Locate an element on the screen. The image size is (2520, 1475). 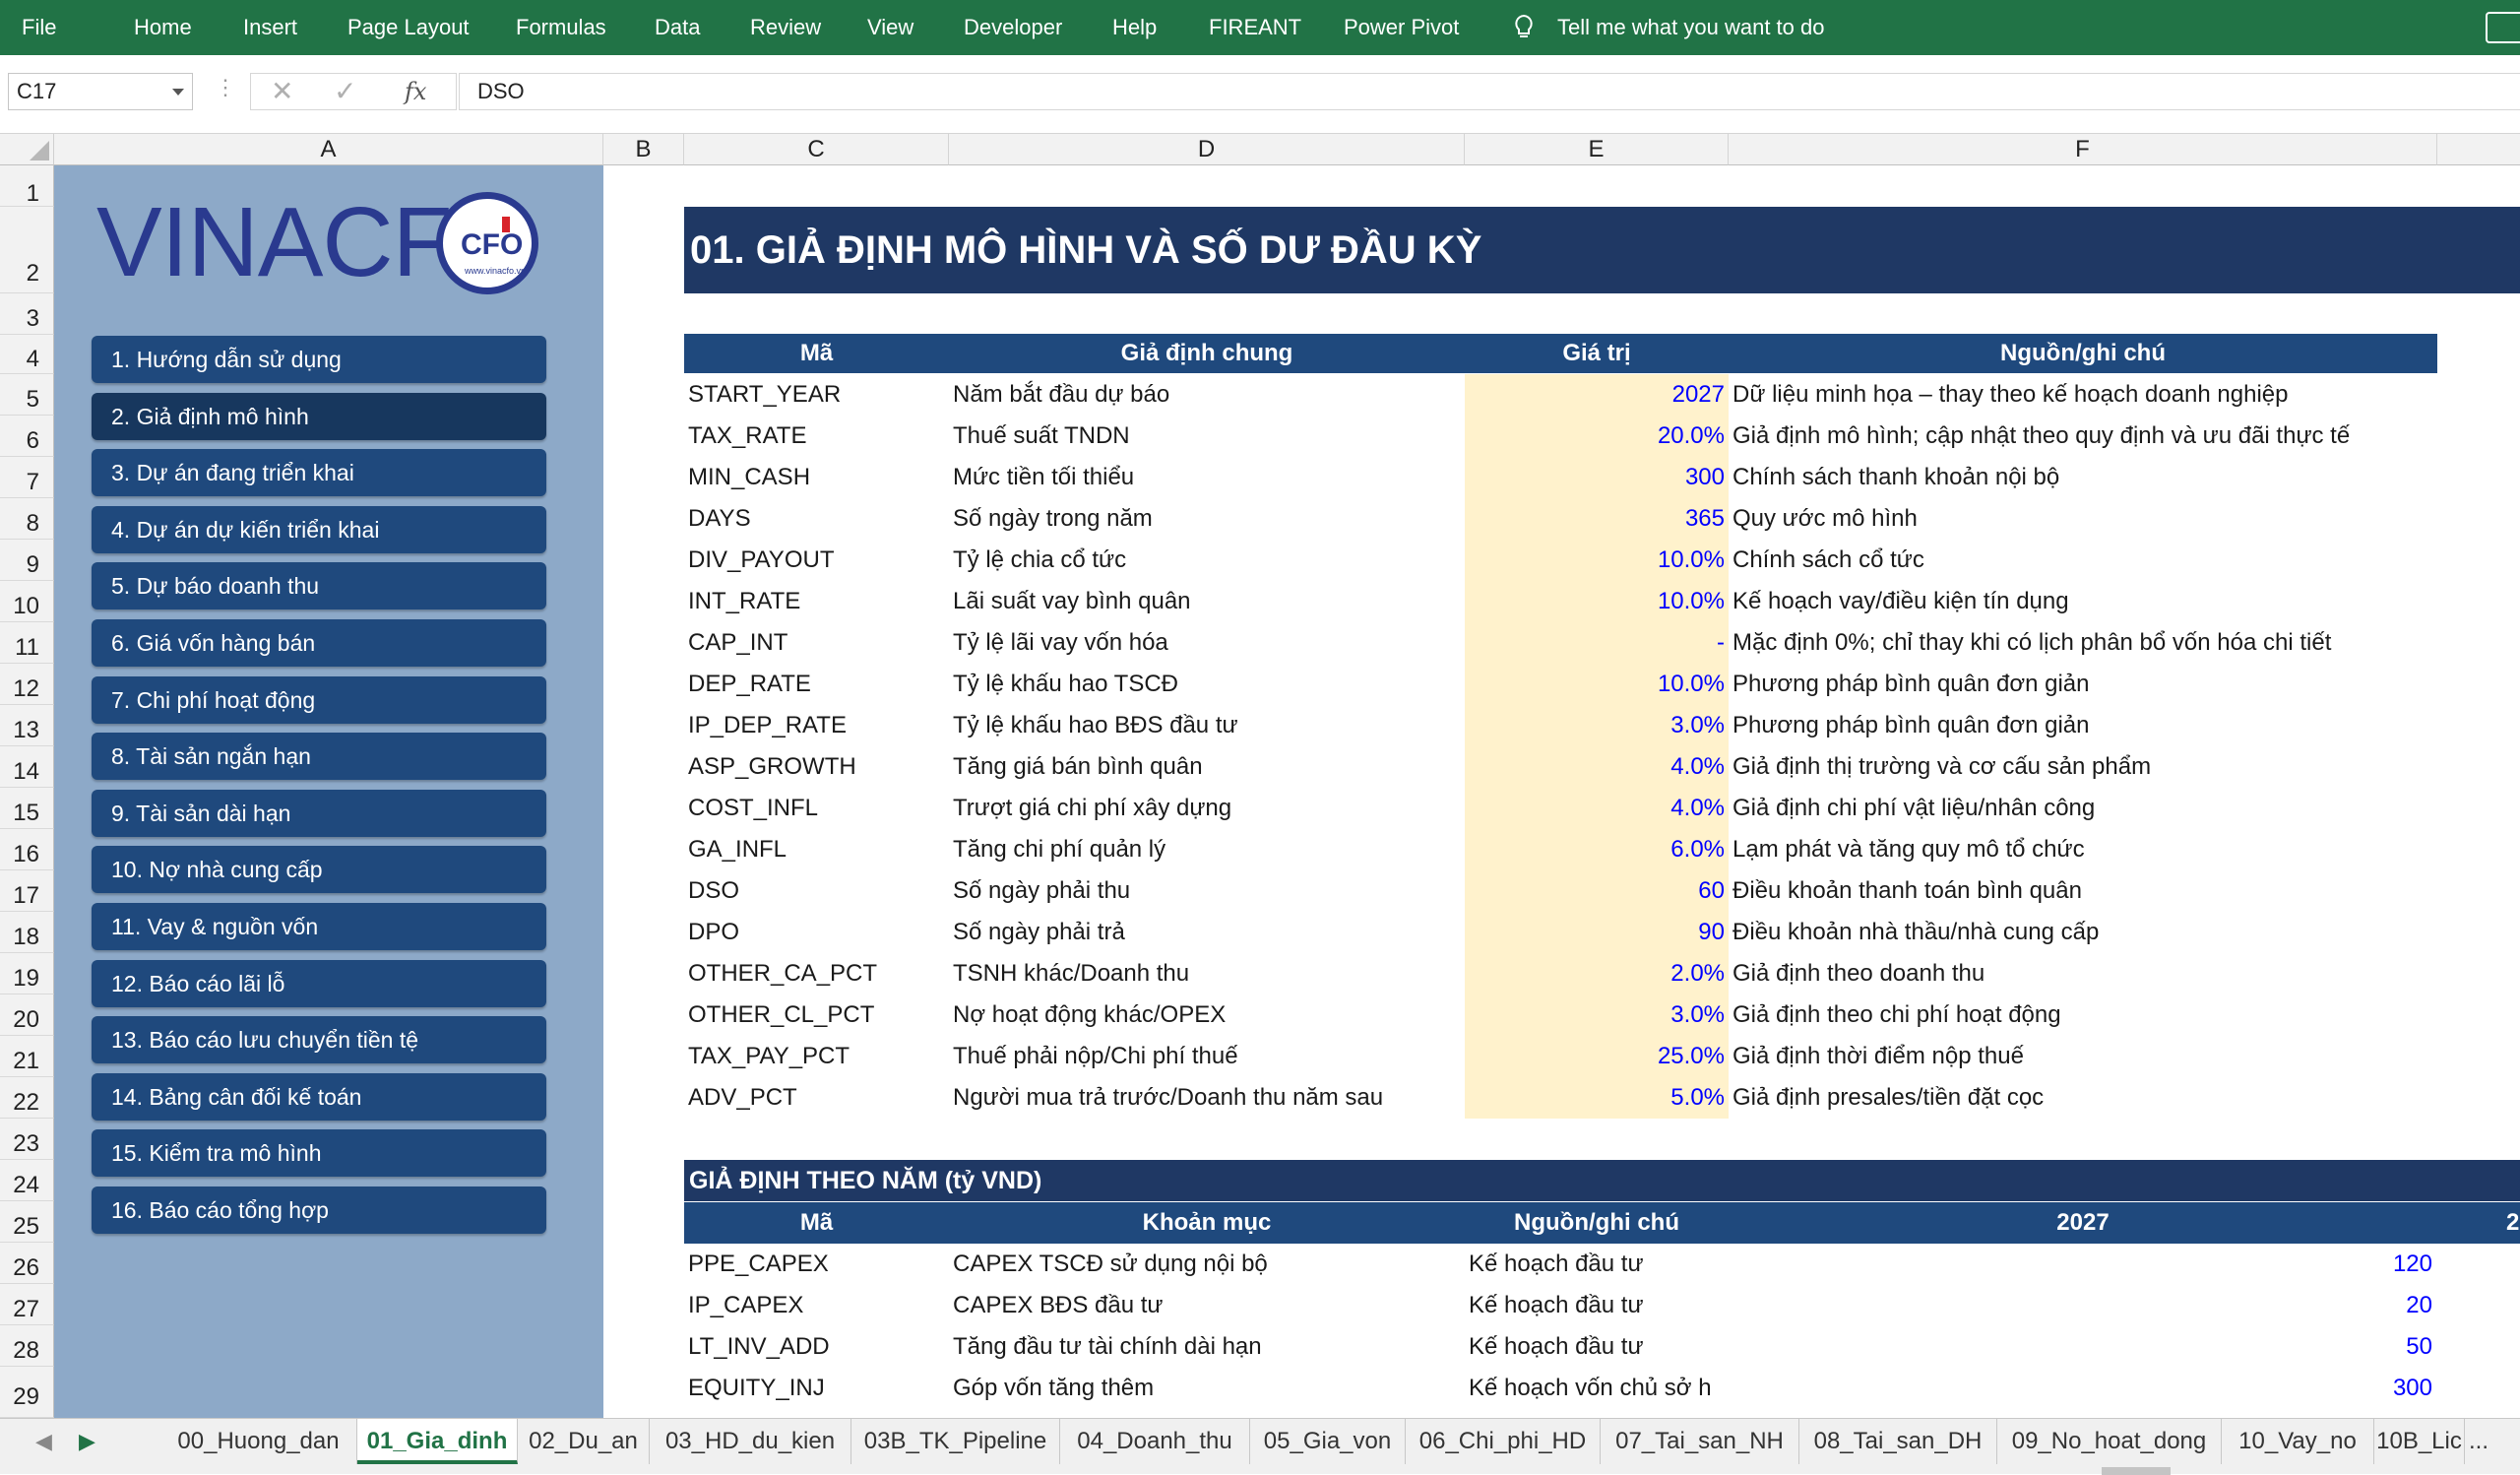
cancel-icon: ✕ is located at coordinates (282, 91).